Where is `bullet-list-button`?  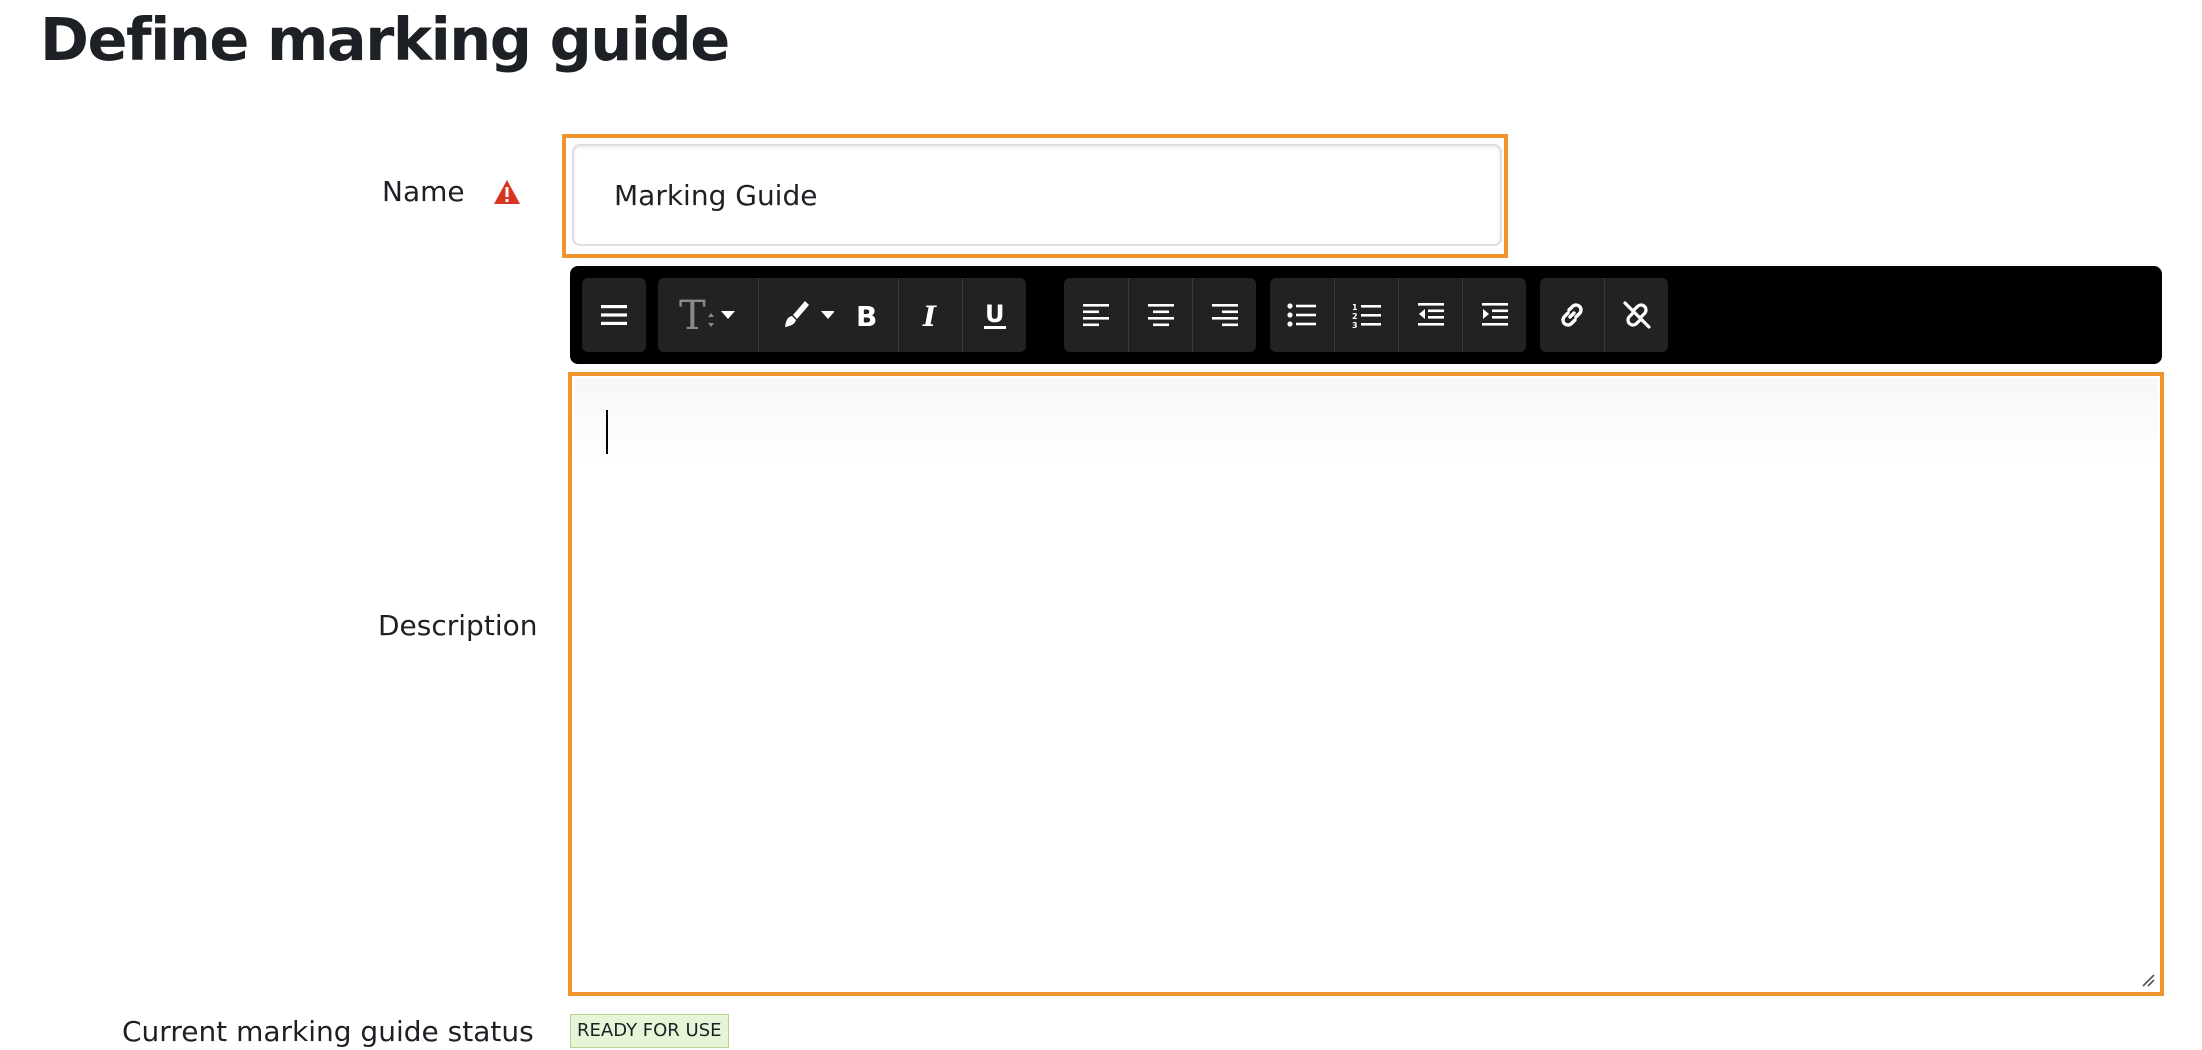 bullet-list-button is located at coordinates (1302, 315).